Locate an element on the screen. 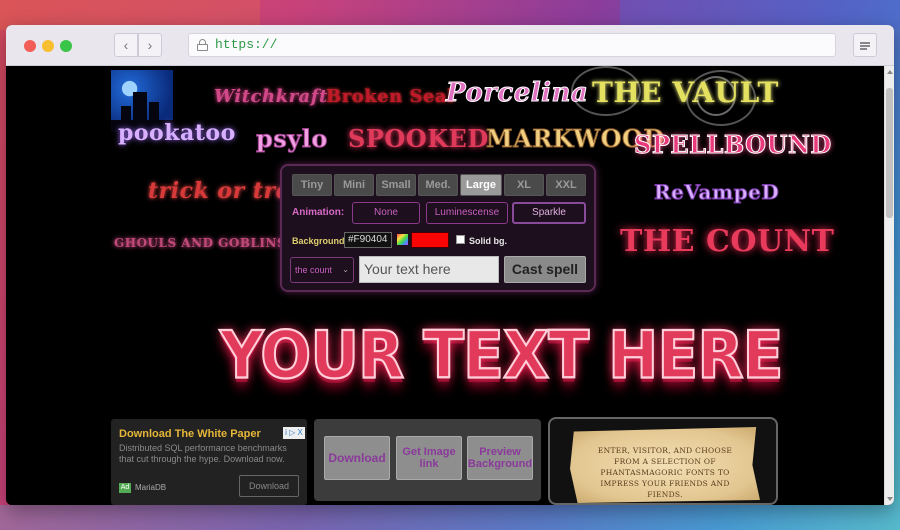 This screenshot has height=530, width=900. address-bar: https:// is located at coordinates (512, 45).